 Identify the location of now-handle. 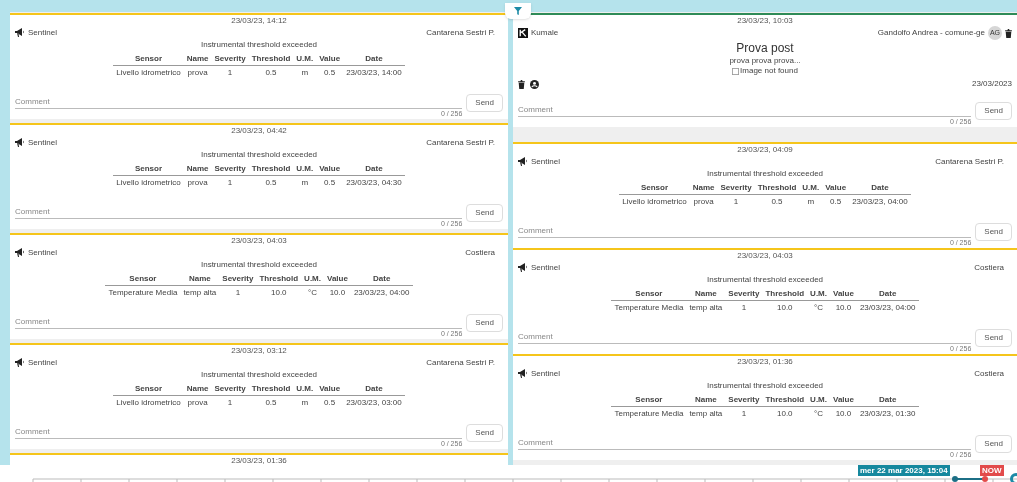
(985, 479).